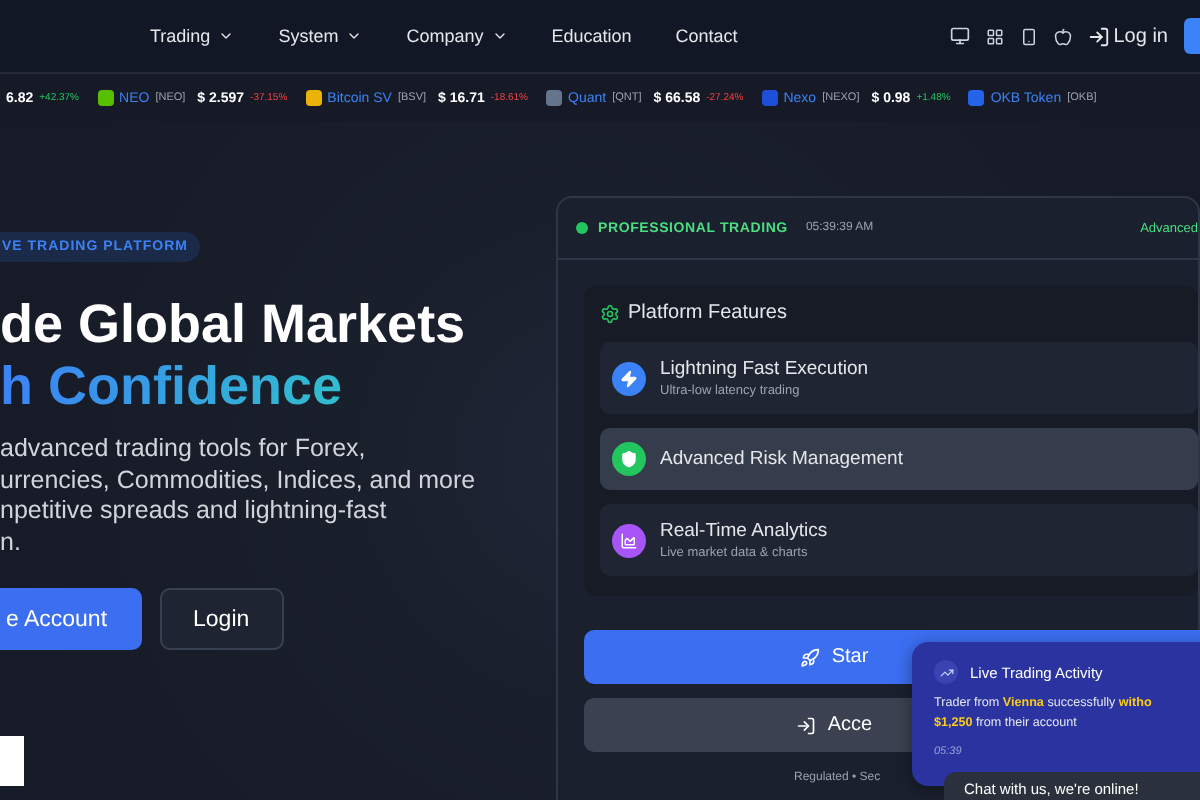 The image size is (1200, 800). Describe the element at coordinates (764, 369) in the screenshot. I see `feature-title: Lightning Fast Execution` at that location.